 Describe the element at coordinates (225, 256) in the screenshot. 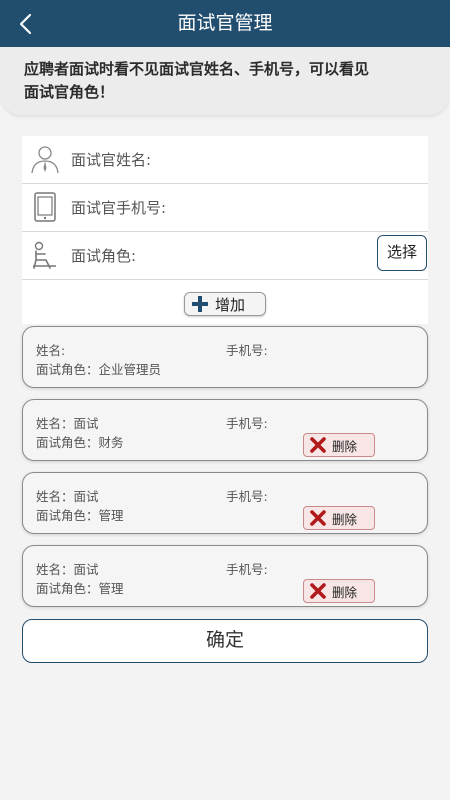

I see `role-field: 面试角色: 选择` at that location.